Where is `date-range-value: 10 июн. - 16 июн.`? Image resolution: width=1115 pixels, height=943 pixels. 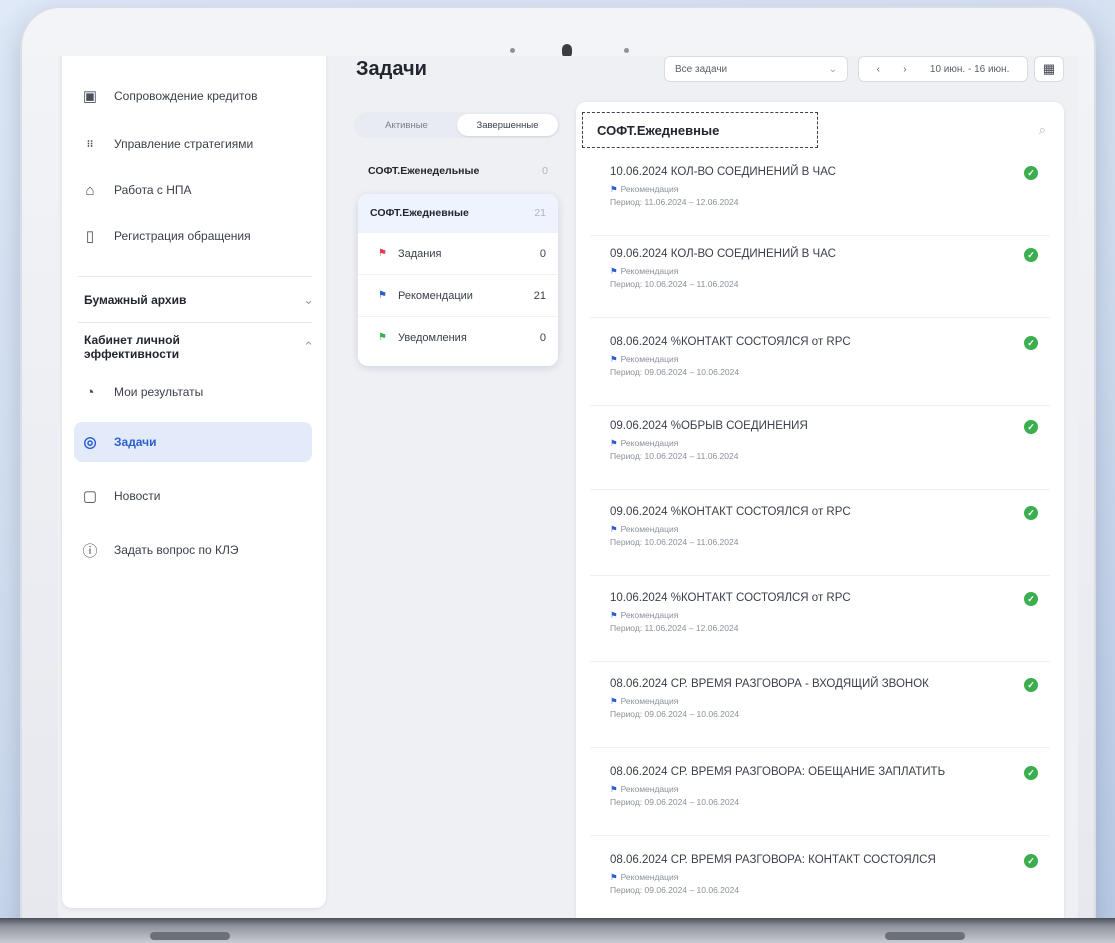
date-range-value: 10 июн. - 16 июн. is located at coordinates (969, 69).